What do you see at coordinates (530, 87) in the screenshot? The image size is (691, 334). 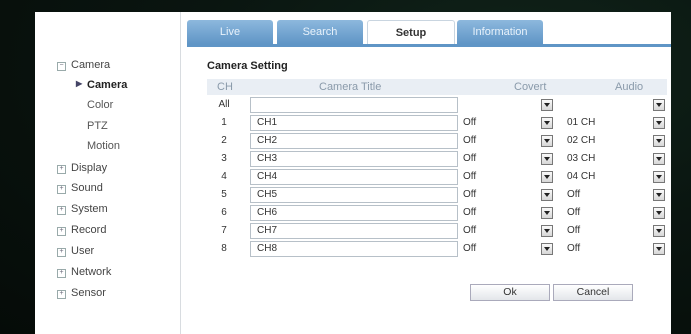 I see `col-covert: Covert` at bounding box center [530, 87].